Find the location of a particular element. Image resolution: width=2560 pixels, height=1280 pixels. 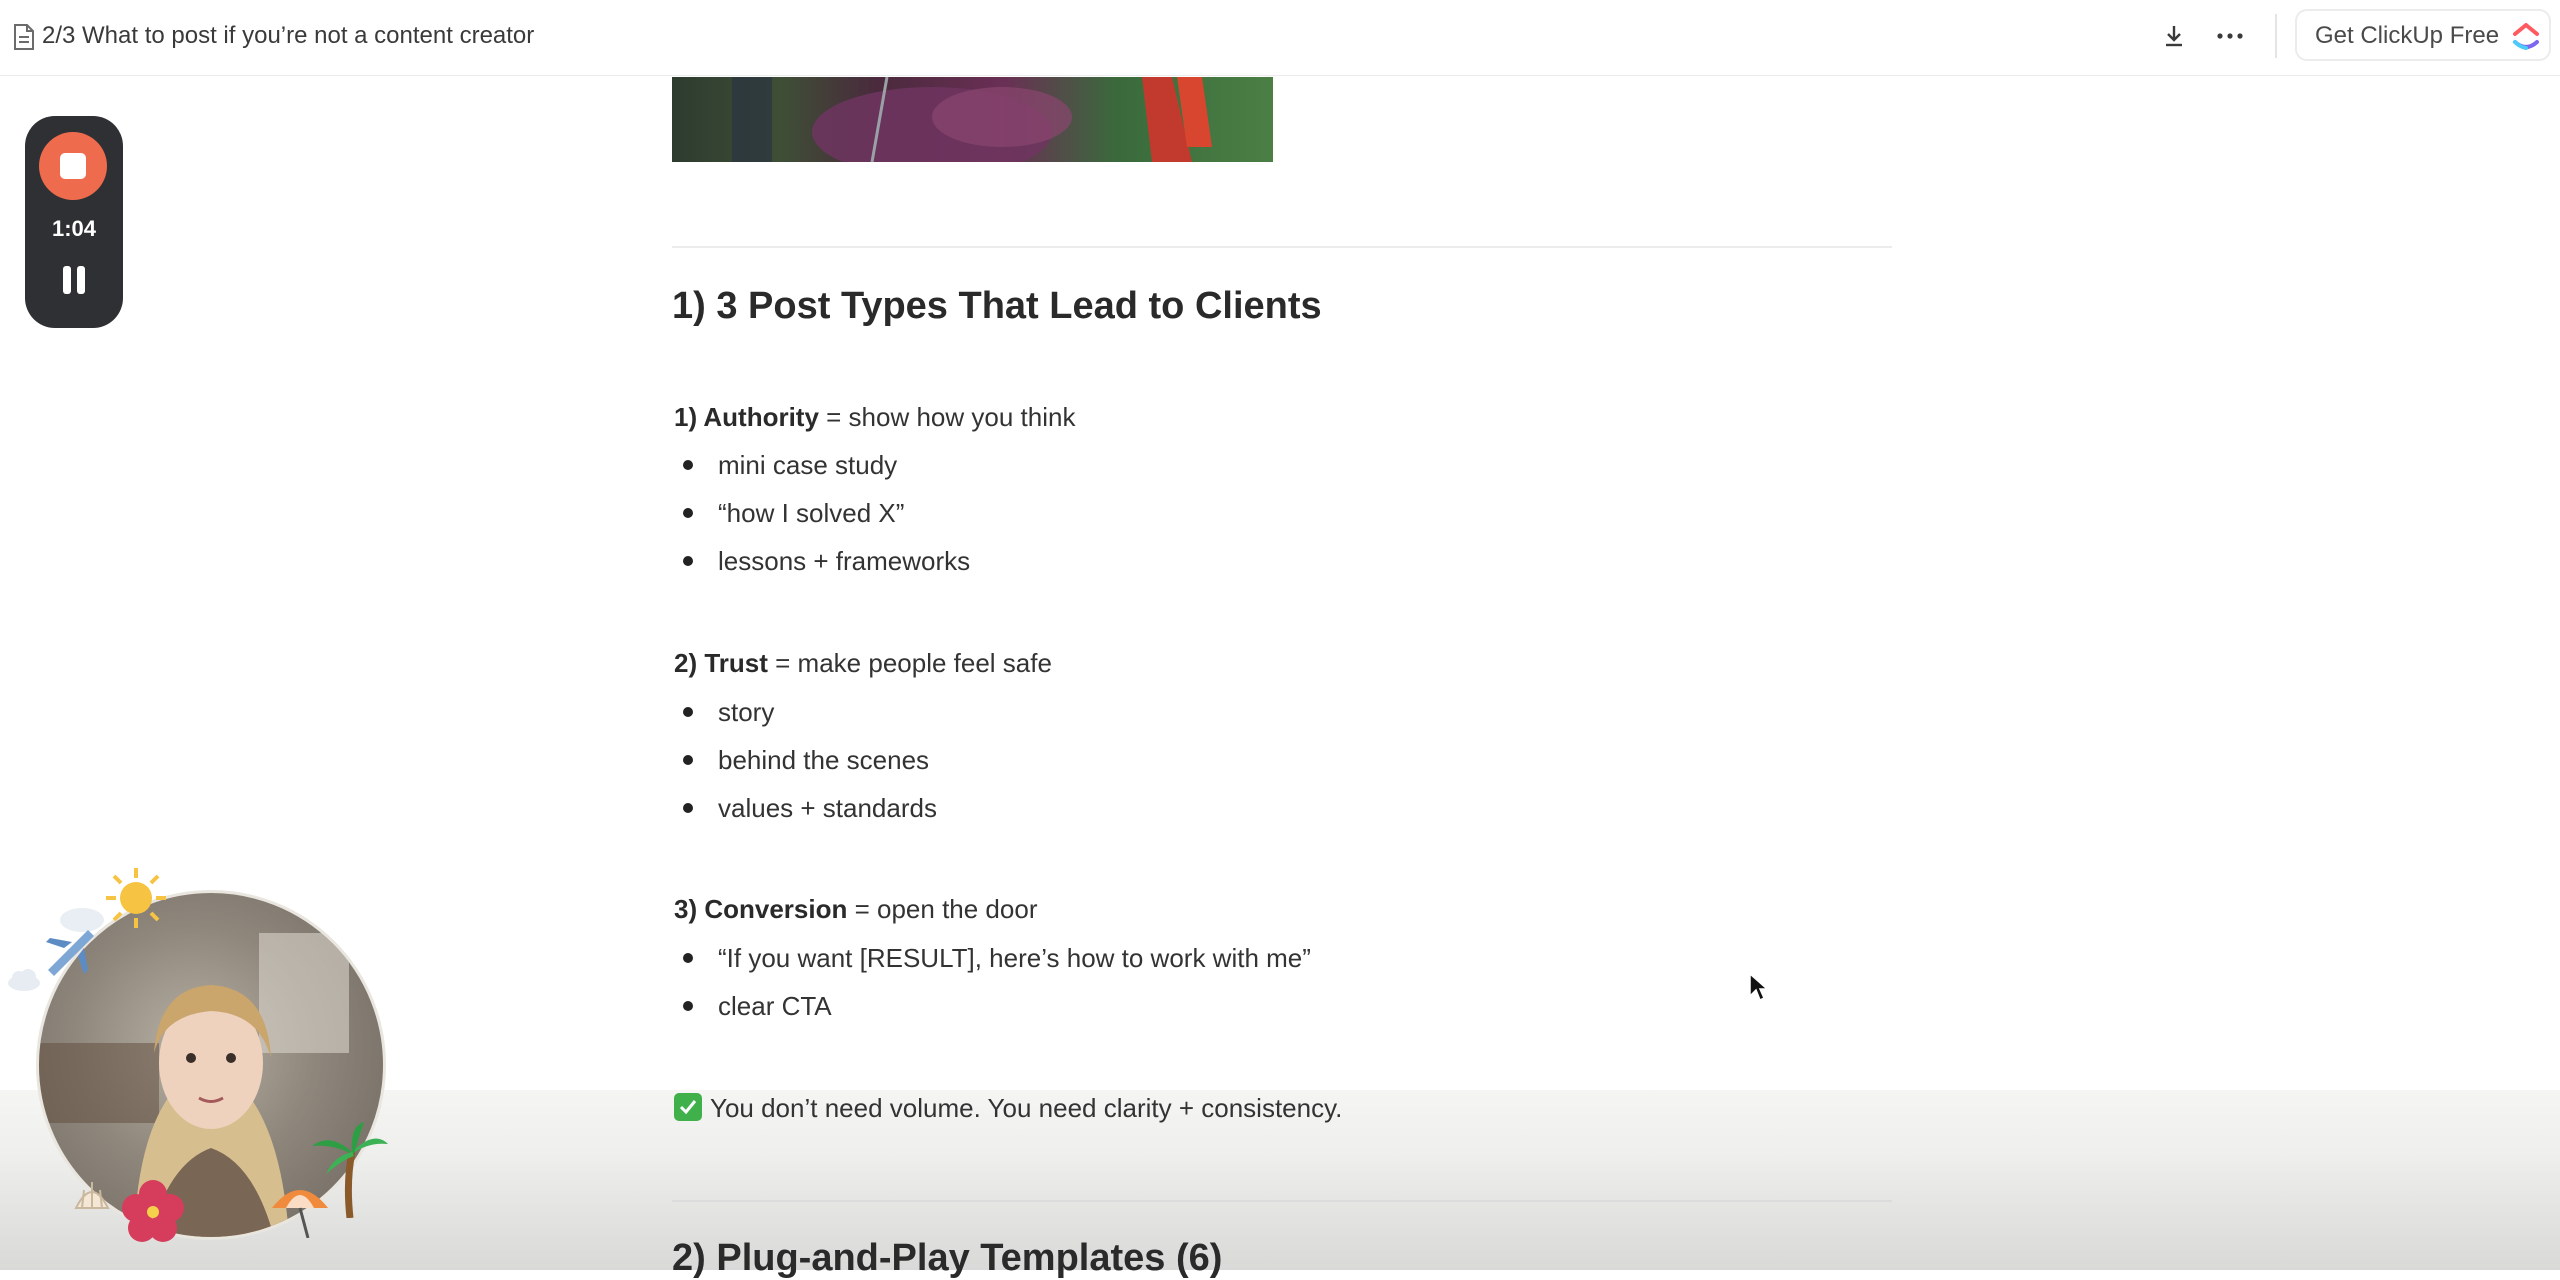

check-mark-icon is located at coordinates (688, 1107).